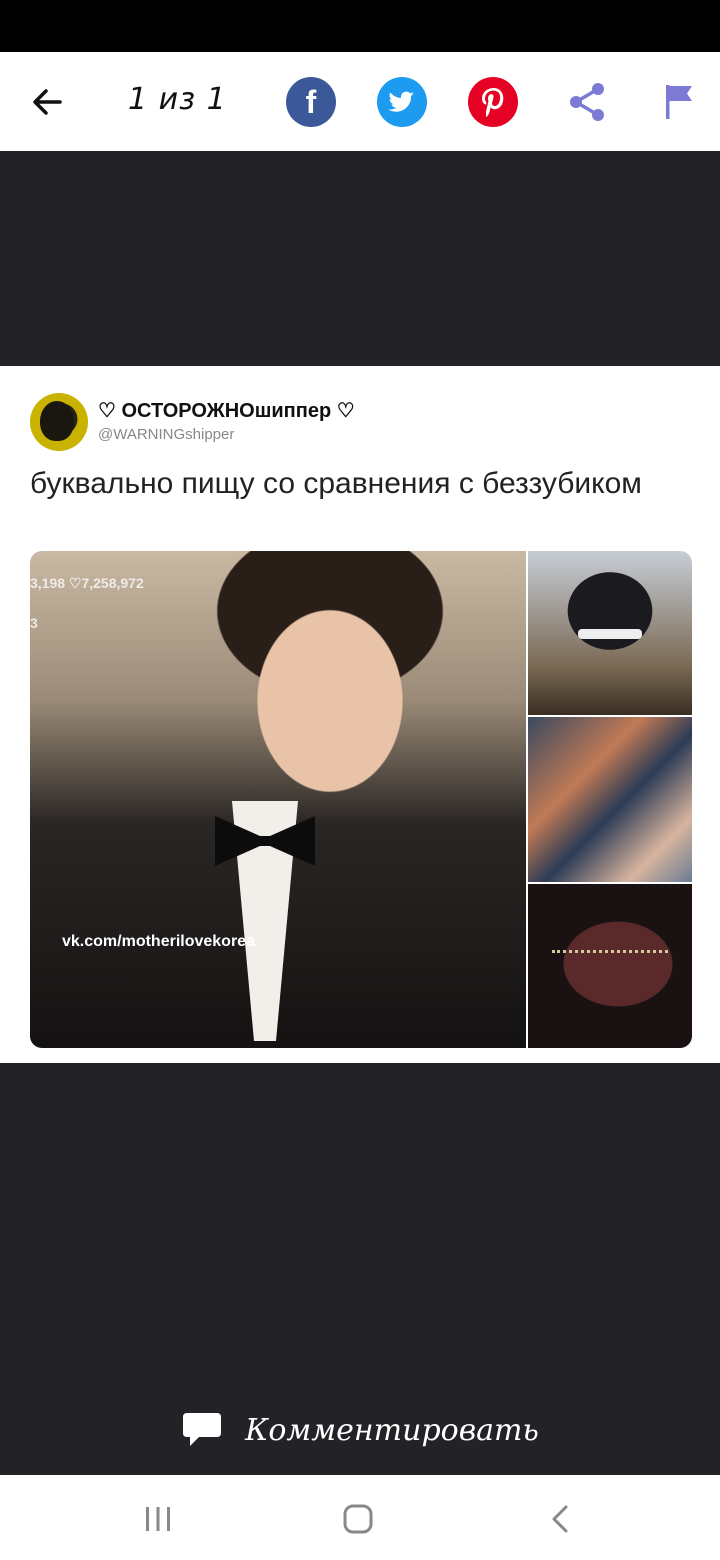  What do you see at coordinates (177, 99) in the screenshot?
I see `image-counter: 1 из 1` at bounding box center [177, 99].